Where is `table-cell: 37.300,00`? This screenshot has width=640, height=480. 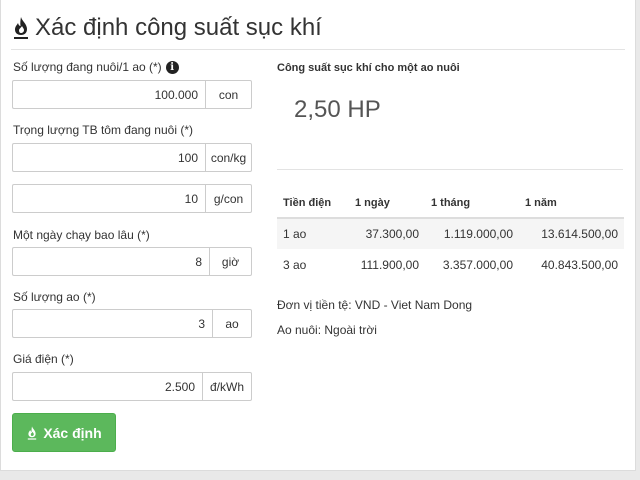 table-cell: 37.300,00 is located at coordinates (387, 233).